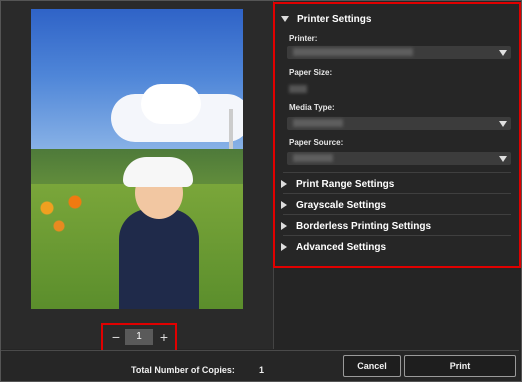 The width and height of the screenshot is (522, 382). Describe the element at coordinates (285, 19) in the screenshot. I see `collapse-triangle-icon` at that location.